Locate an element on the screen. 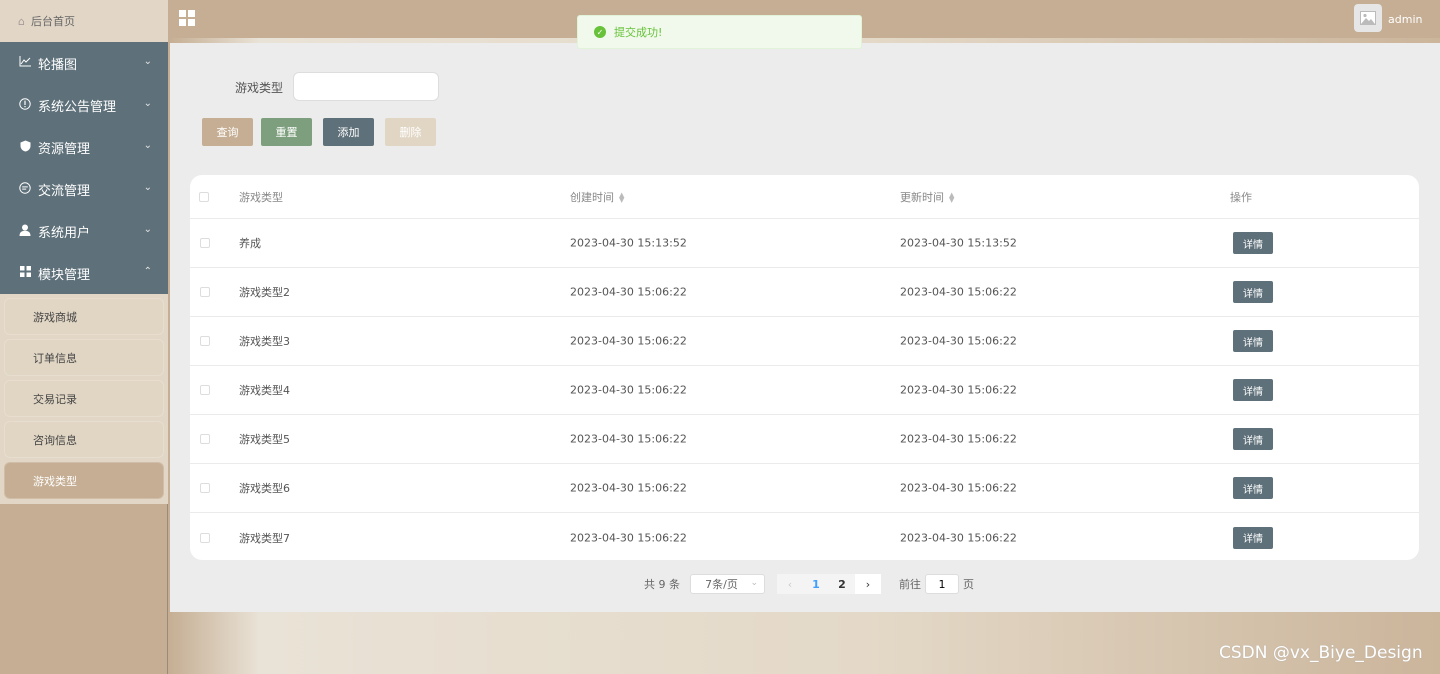 This screenshot has height=674, width=1440. page-nav: ‹ 1 2 › is located at coordinates (829, 584).